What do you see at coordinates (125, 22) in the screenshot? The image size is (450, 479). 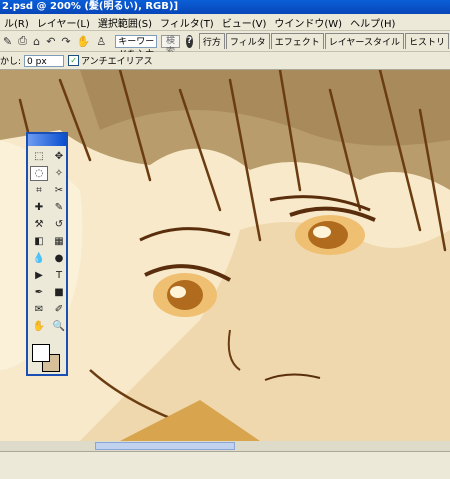 I see `menu-item-select: 選択範囲(S)` at bounding box center [125, 22].